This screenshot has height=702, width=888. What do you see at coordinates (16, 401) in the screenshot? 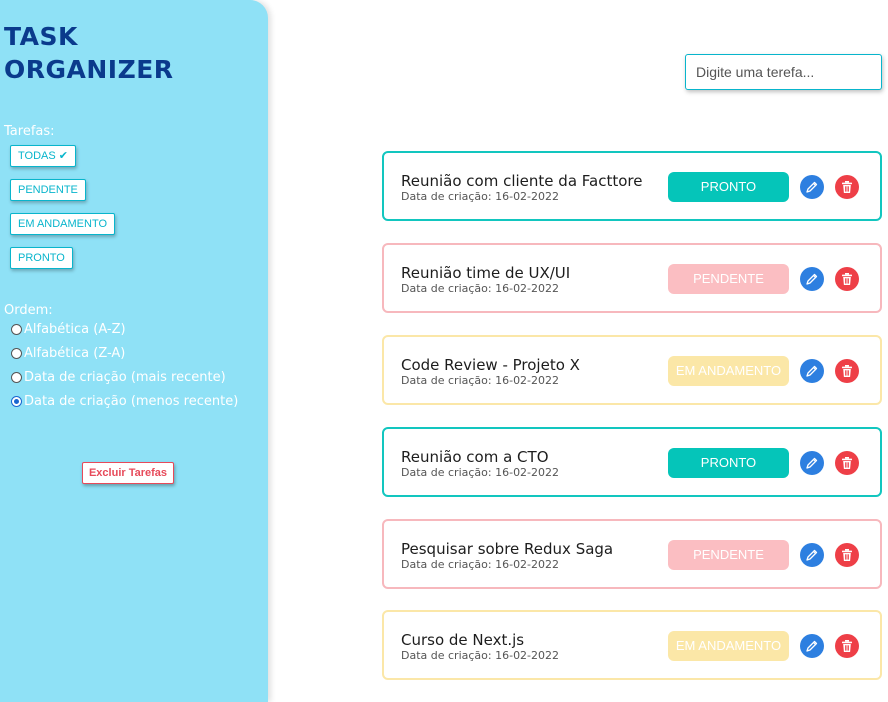
I see `radio-button-checked` at bounding box center [16, 401].